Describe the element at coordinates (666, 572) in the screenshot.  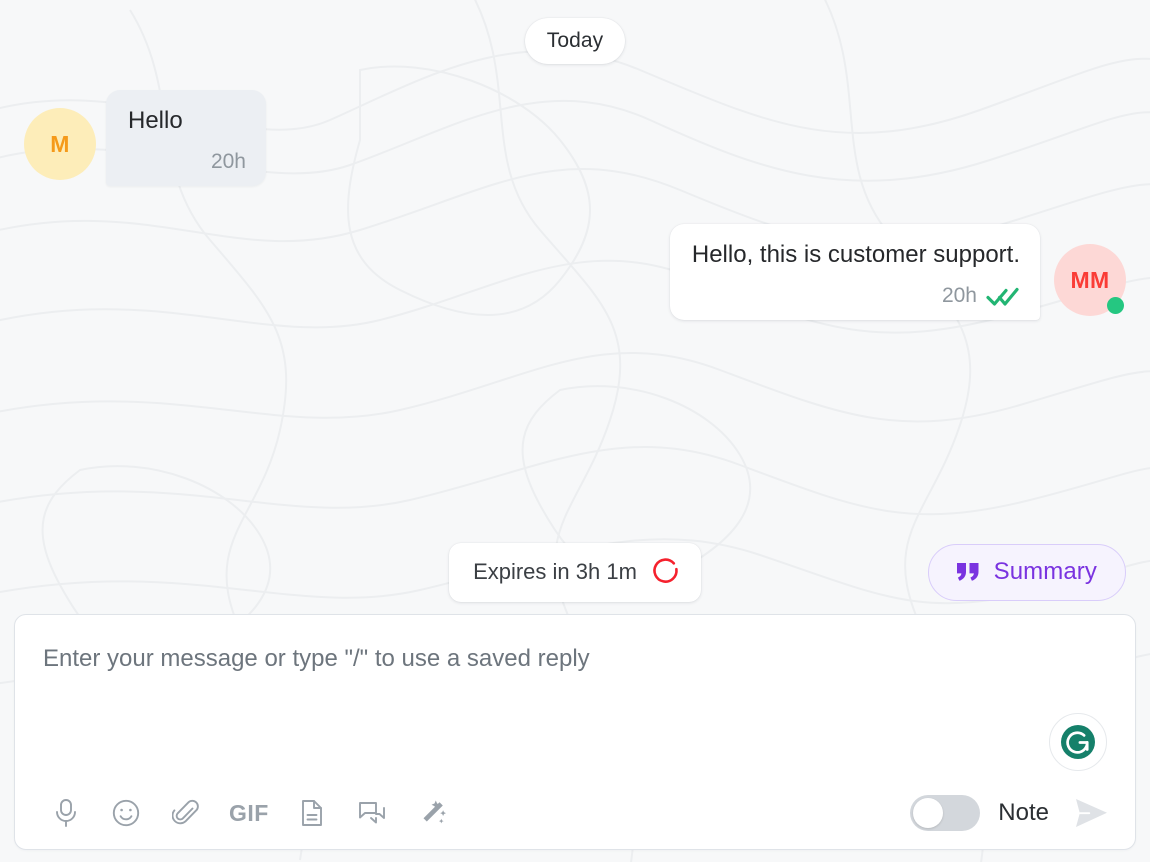
I see `timer-ring-icon` at that location.